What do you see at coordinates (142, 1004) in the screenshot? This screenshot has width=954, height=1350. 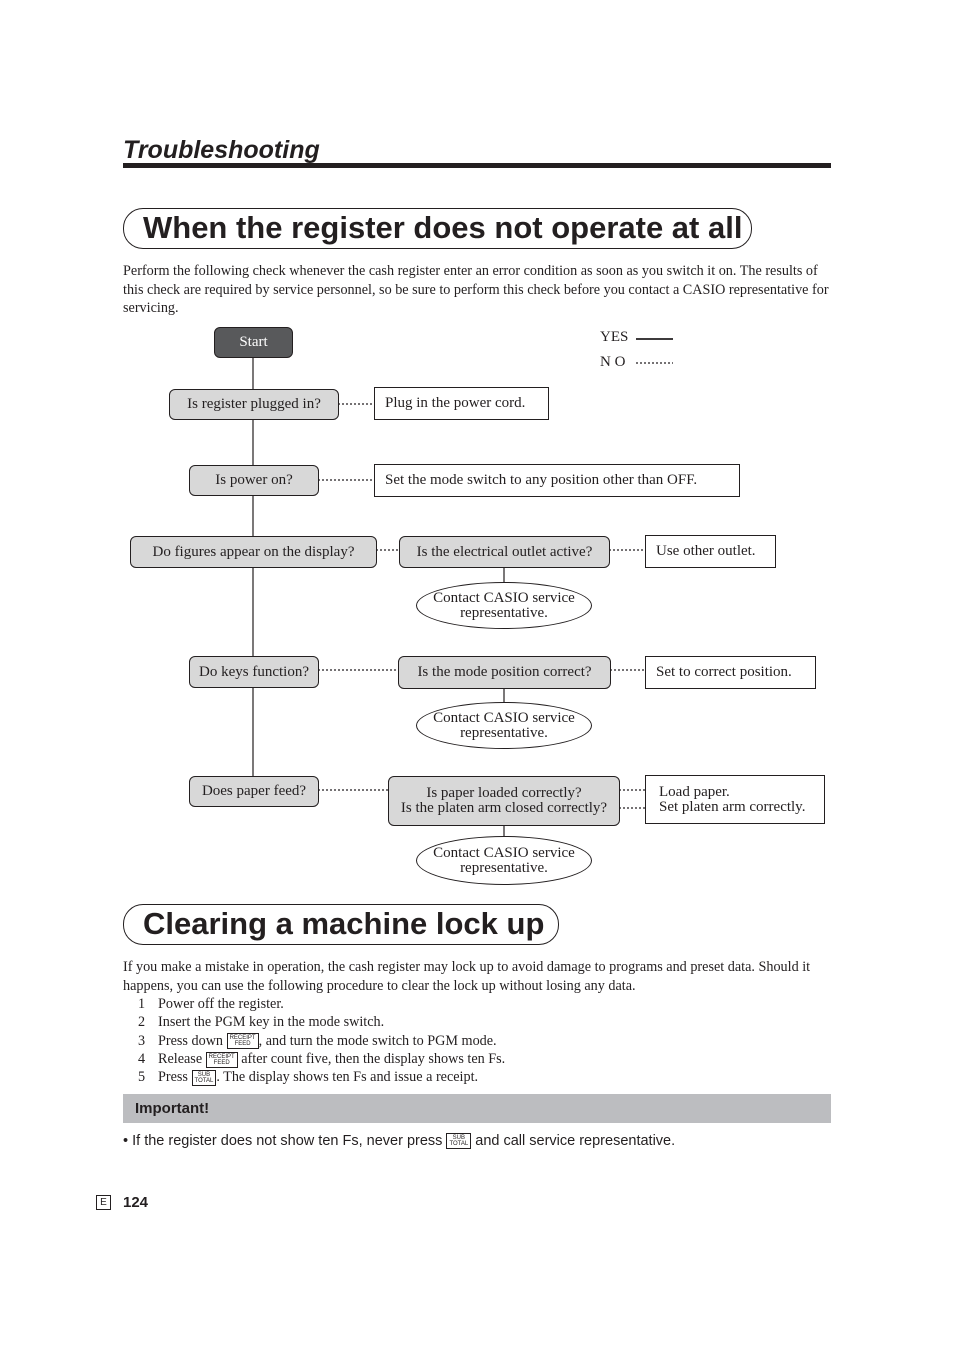 I see `step-number: 1` at bounding box center [142, 1004].